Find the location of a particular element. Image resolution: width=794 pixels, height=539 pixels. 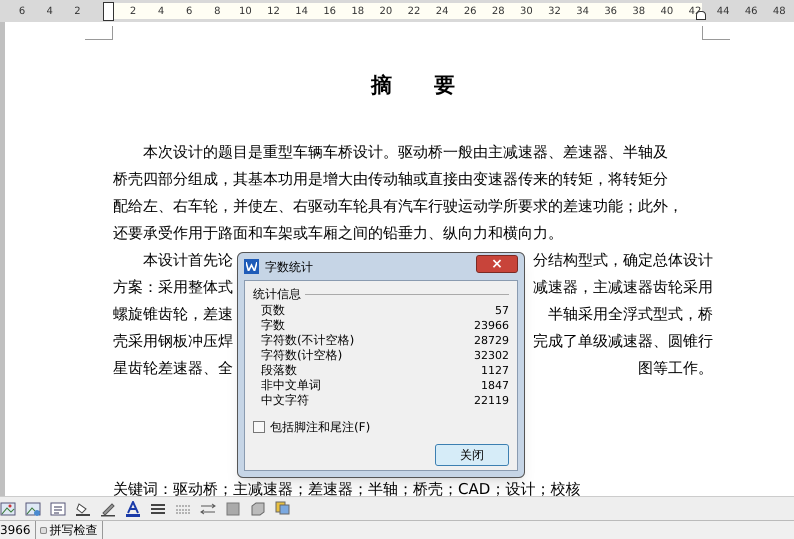

text-line: 半轴采用全浮式型式，桥 is located at coordinates (630, 314).